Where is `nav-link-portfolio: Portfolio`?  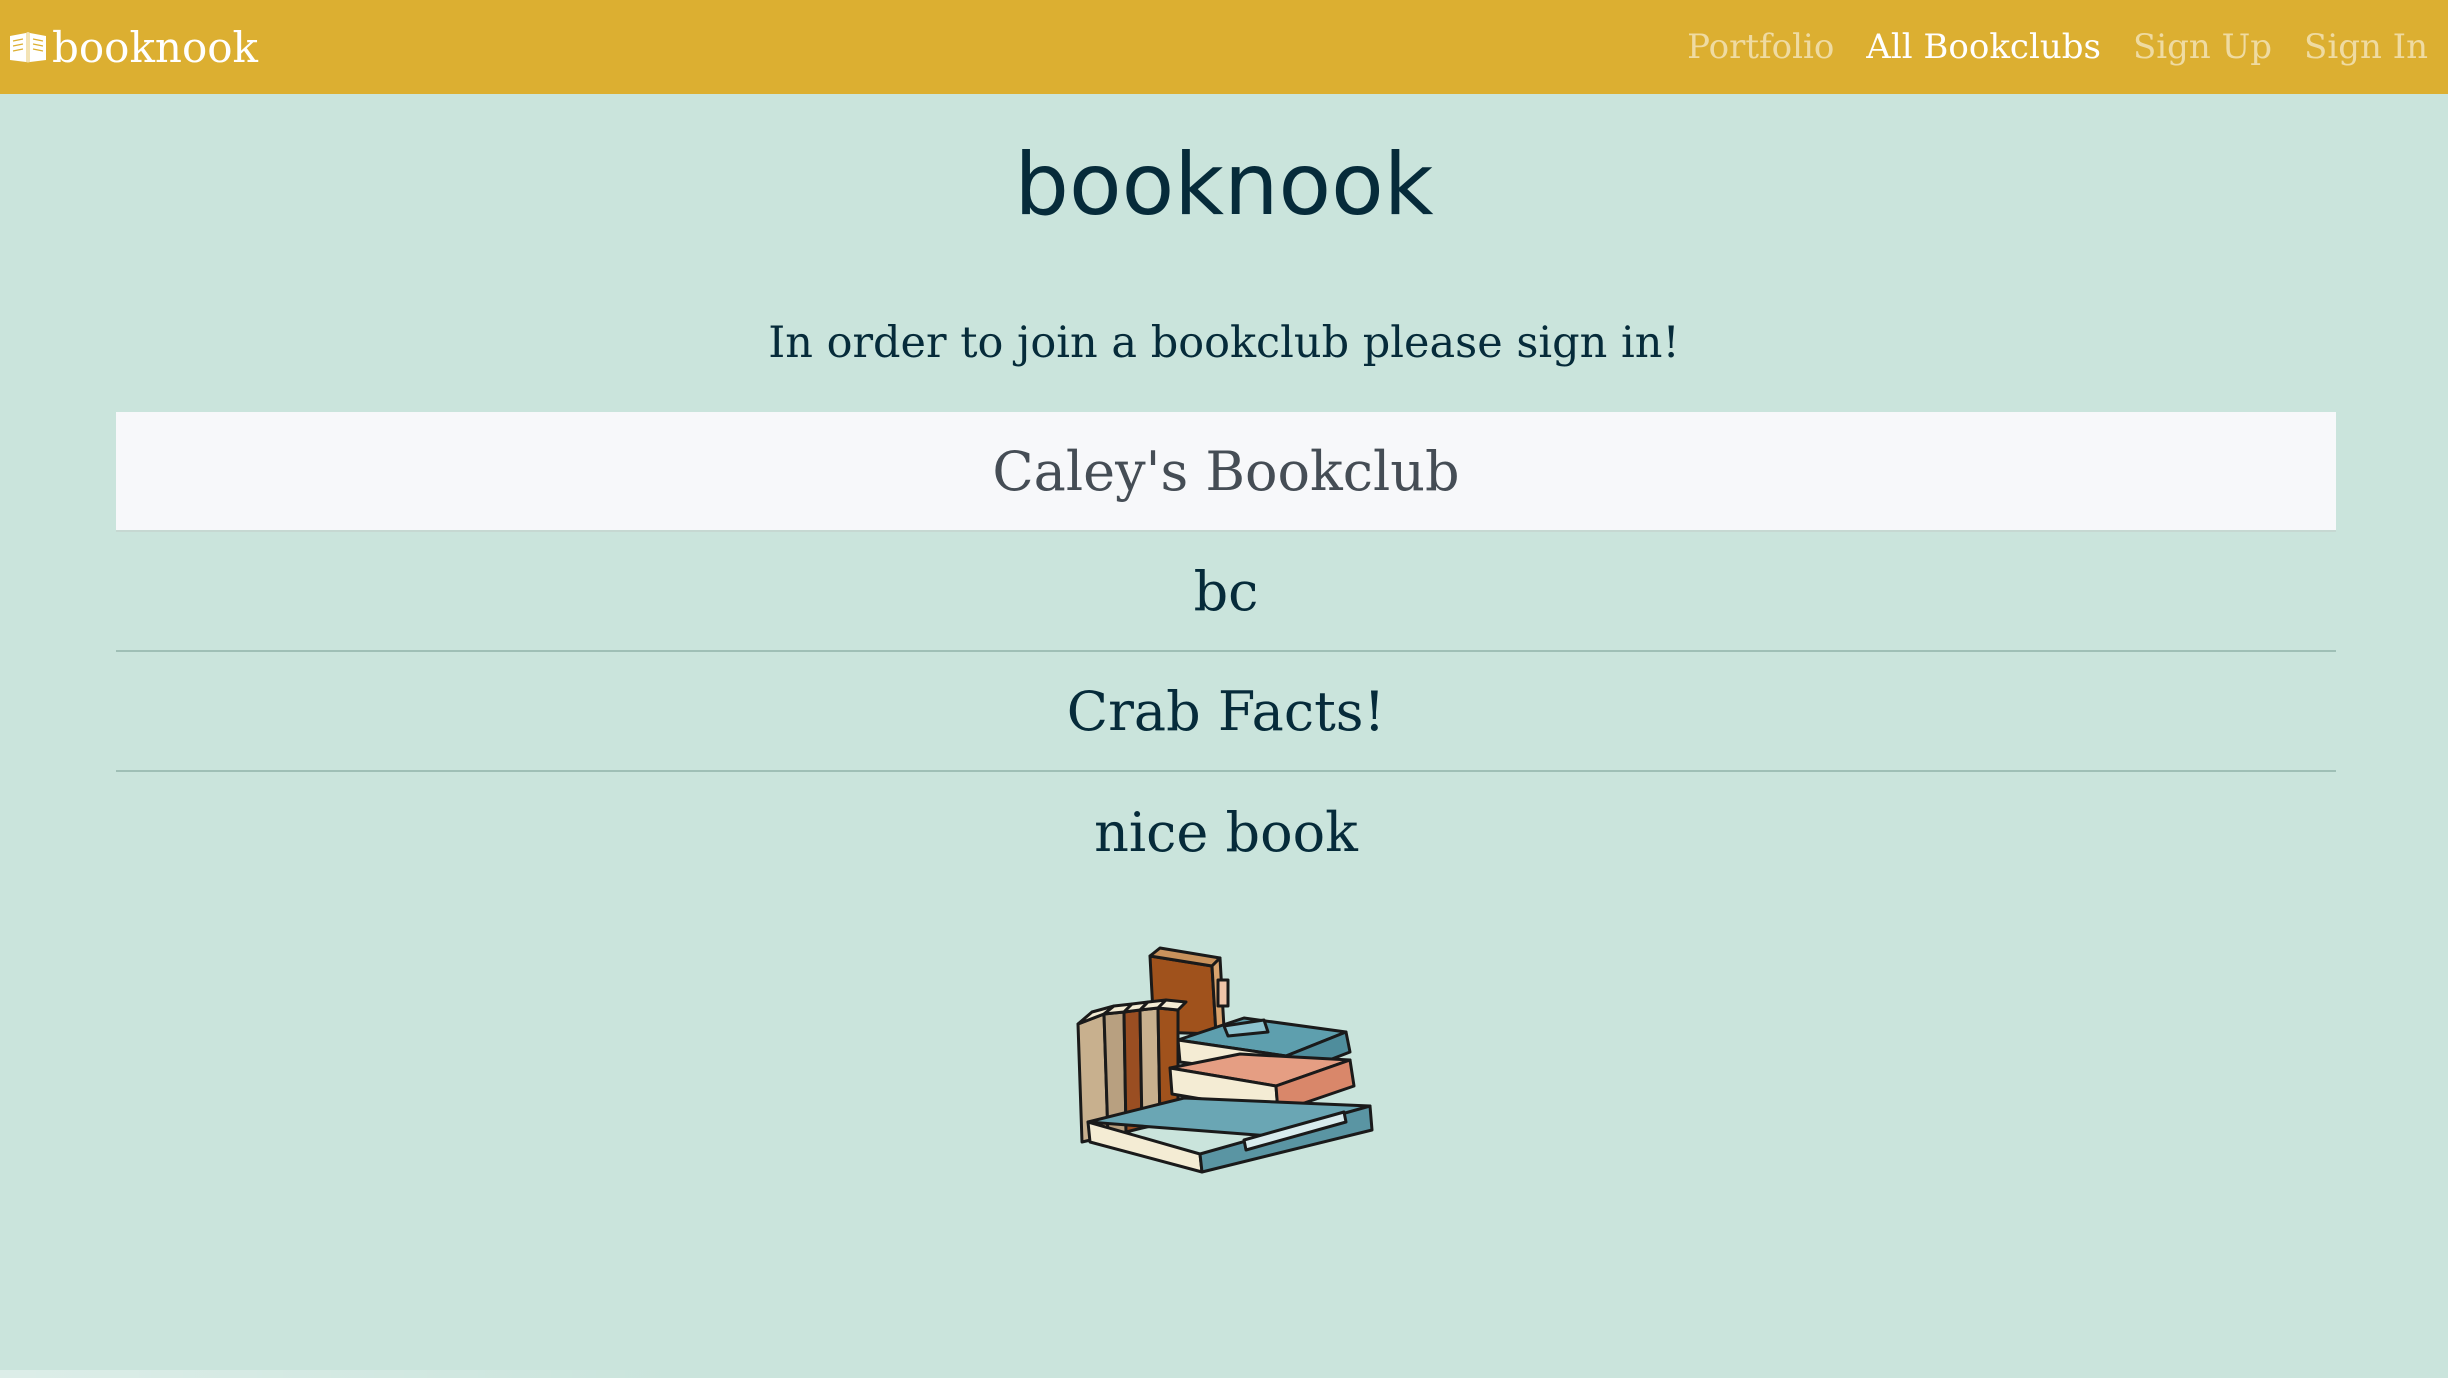 nav-link-portfolio: Portfolio is located at coordinates (1760, 47).